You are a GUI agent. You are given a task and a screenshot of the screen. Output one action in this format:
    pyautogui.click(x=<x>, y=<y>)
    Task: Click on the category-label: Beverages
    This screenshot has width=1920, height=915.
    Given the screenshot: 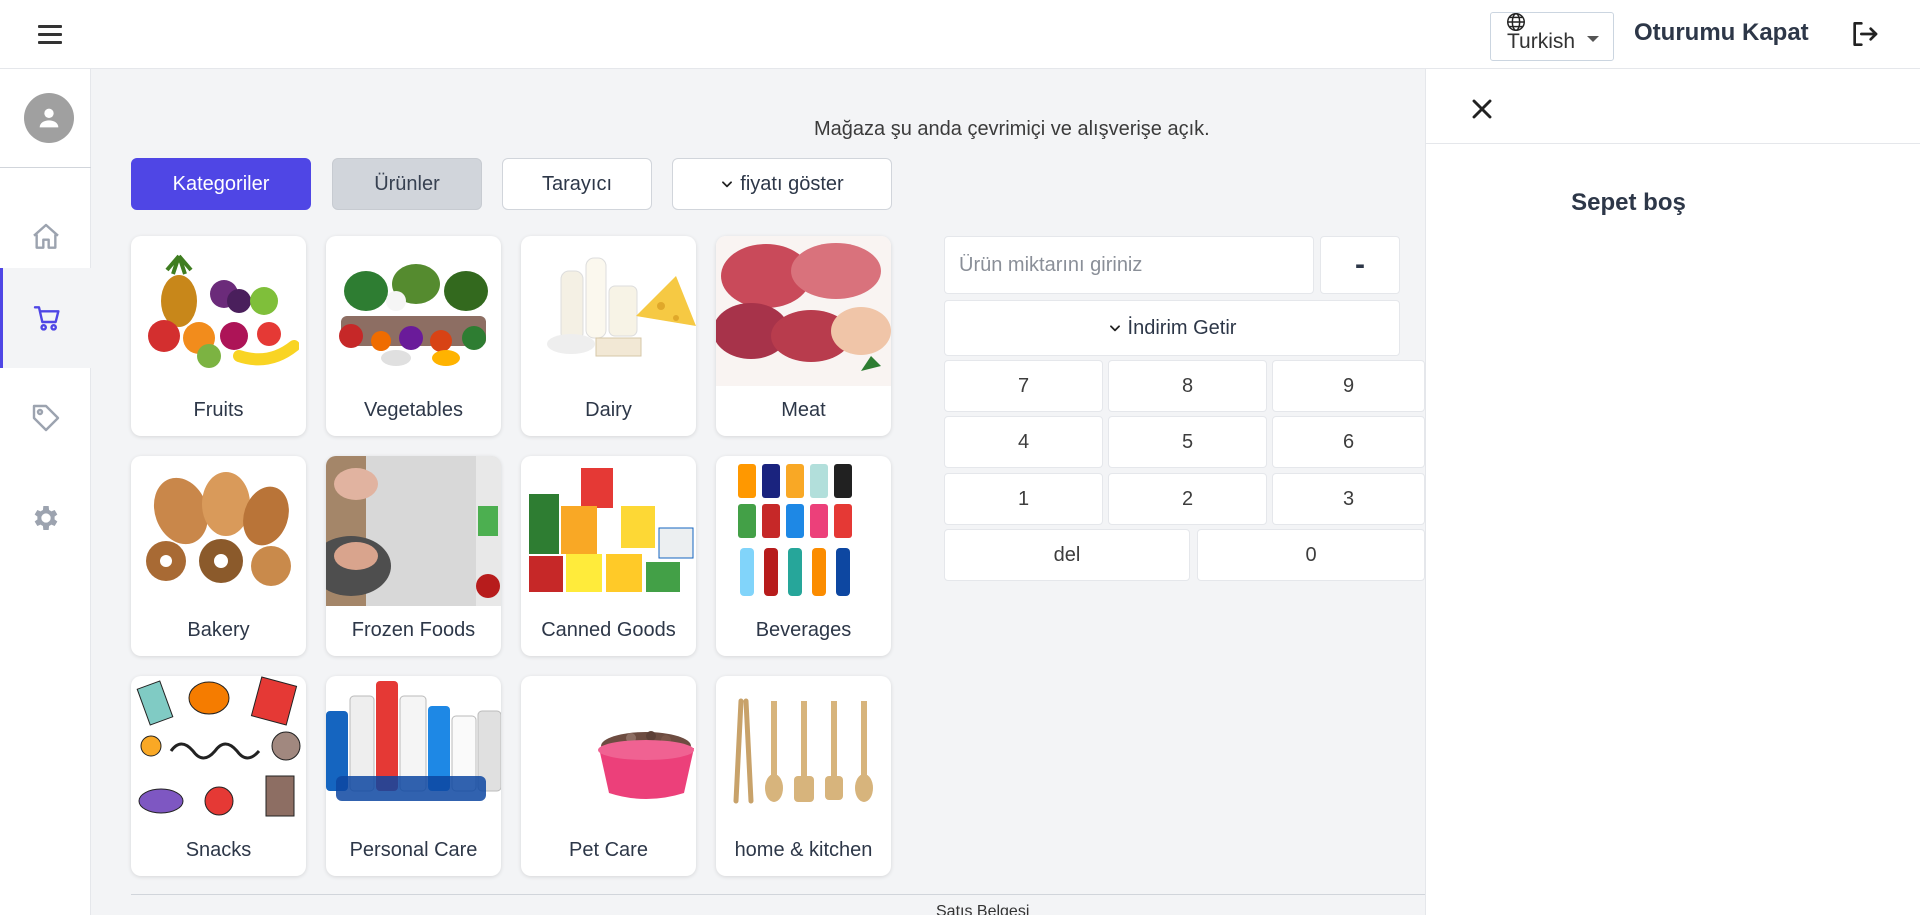 What is the action you would take?
    pyautogui.click(x=803, y=630)
    